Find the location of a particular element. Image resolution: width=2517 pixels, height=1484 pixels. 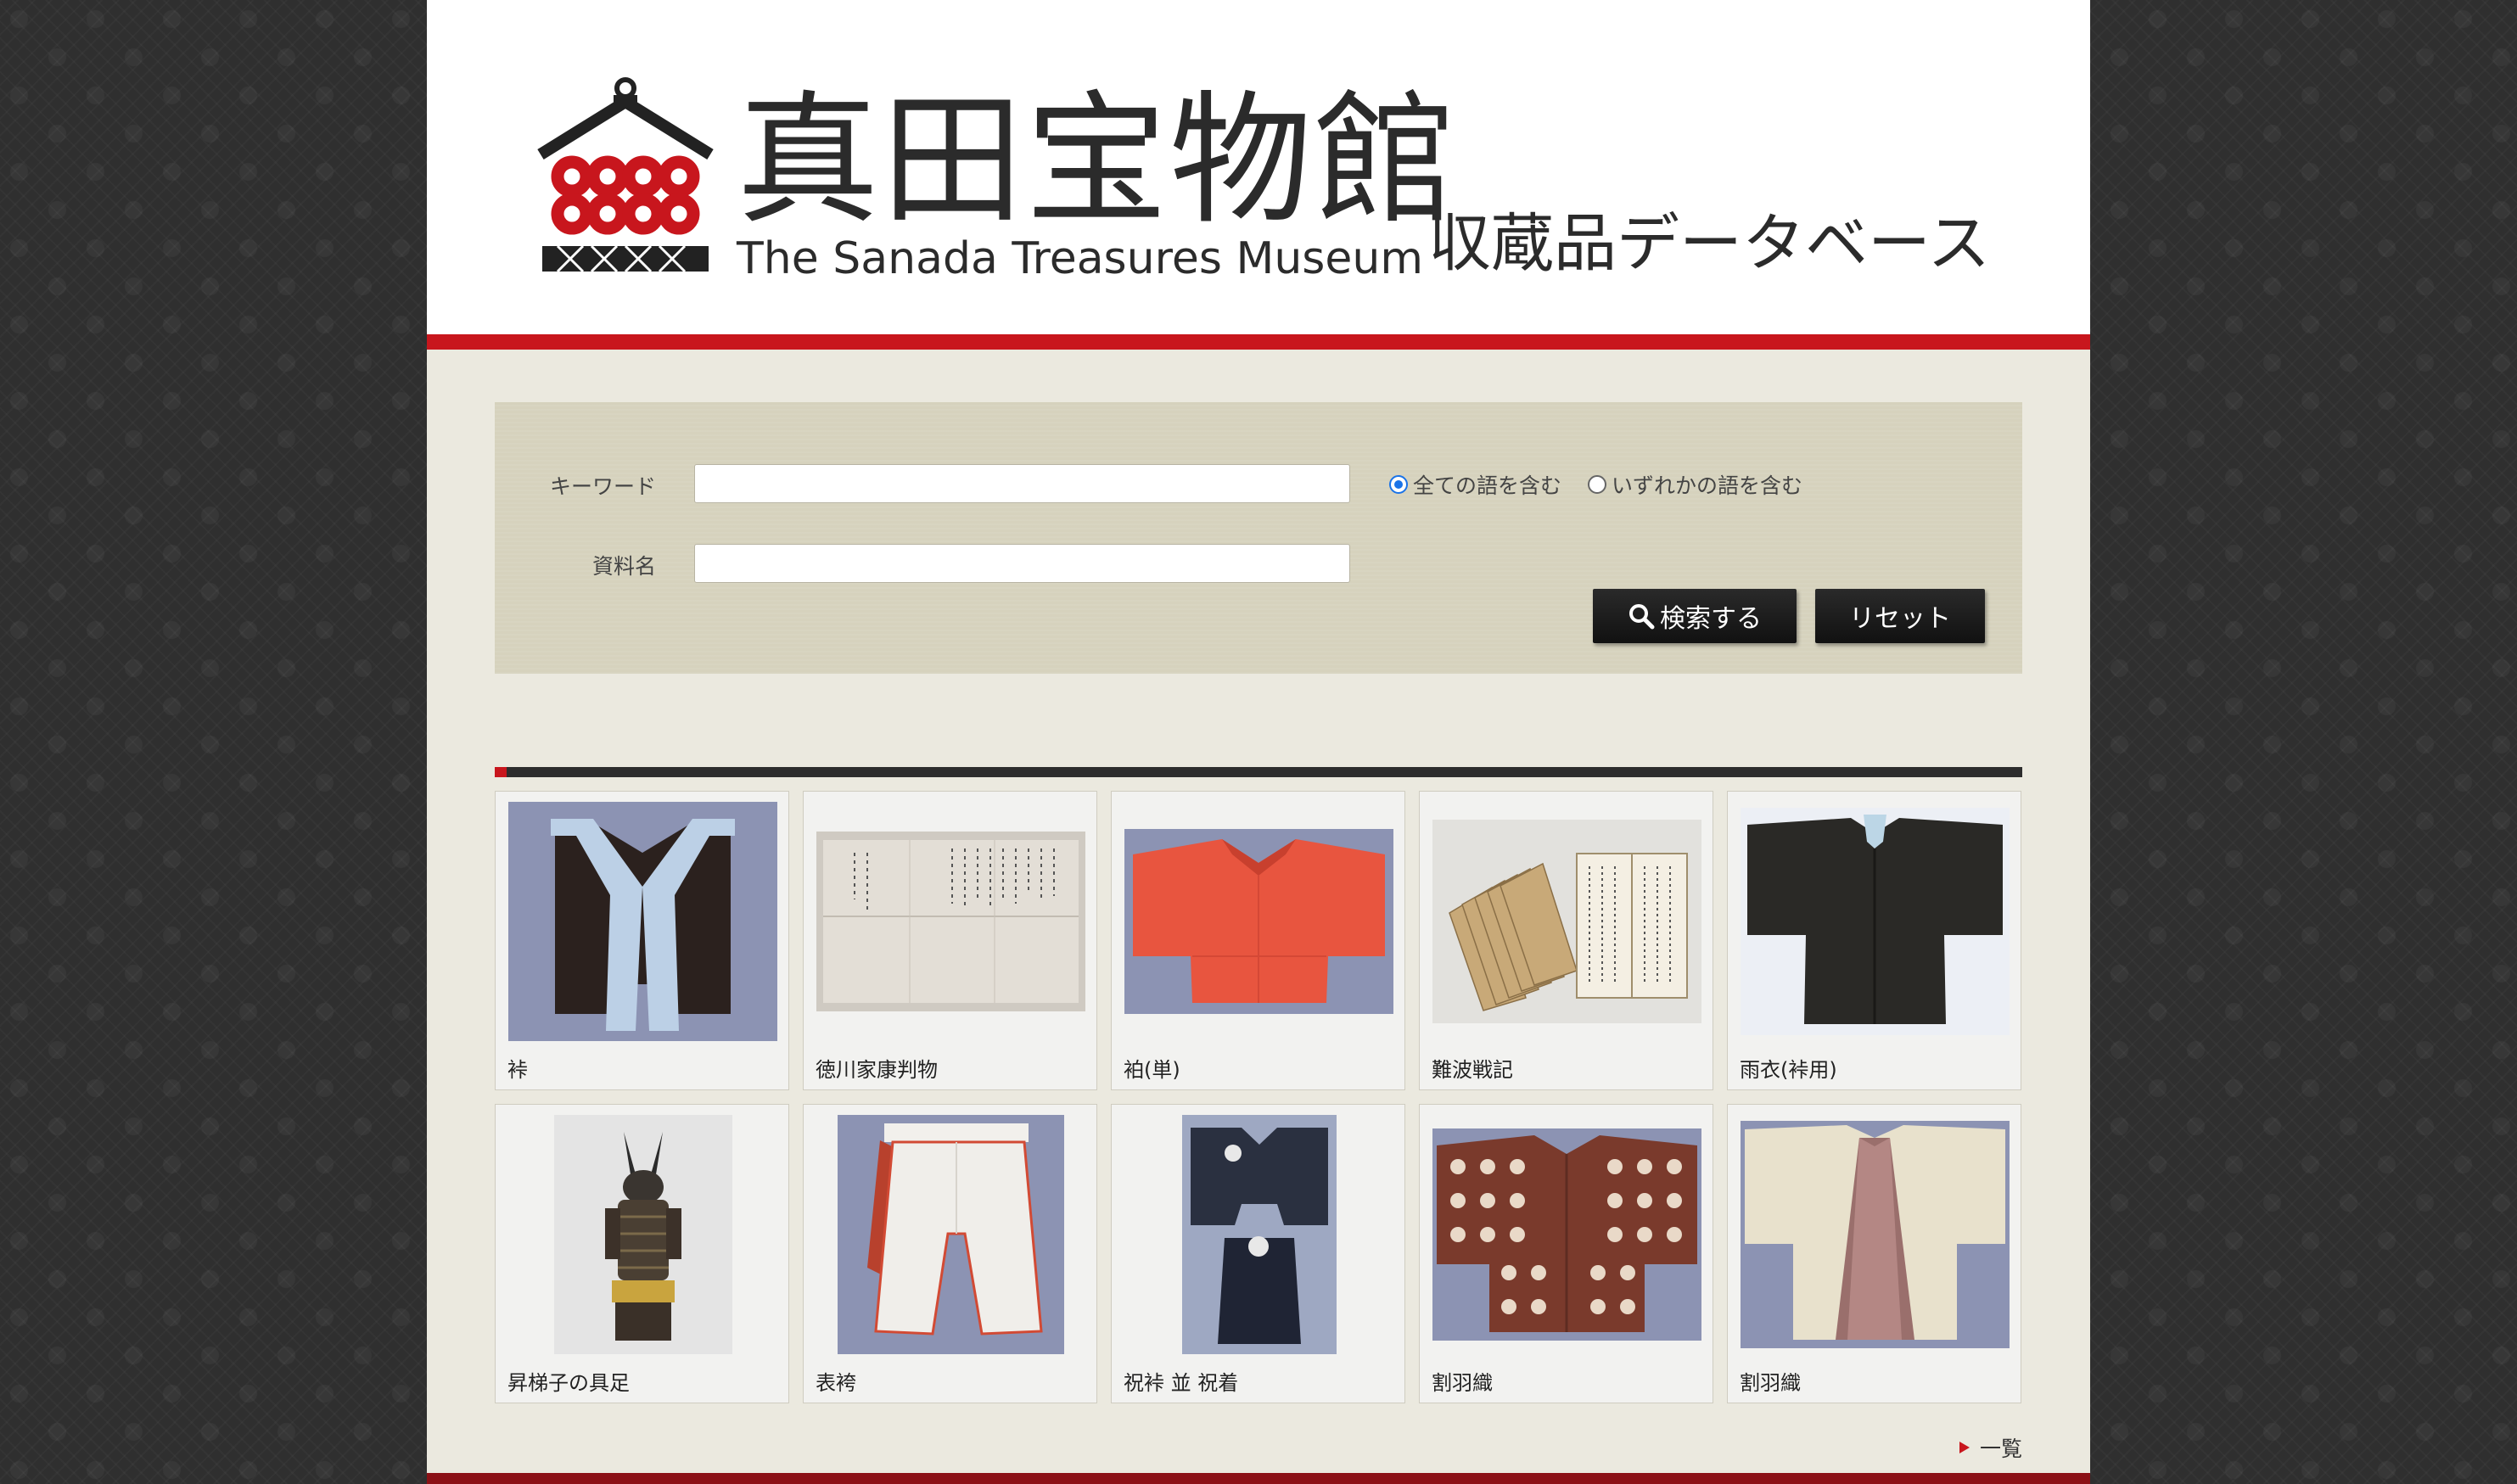

warihaori-brown-image is located at coordinates (1566, 1235).